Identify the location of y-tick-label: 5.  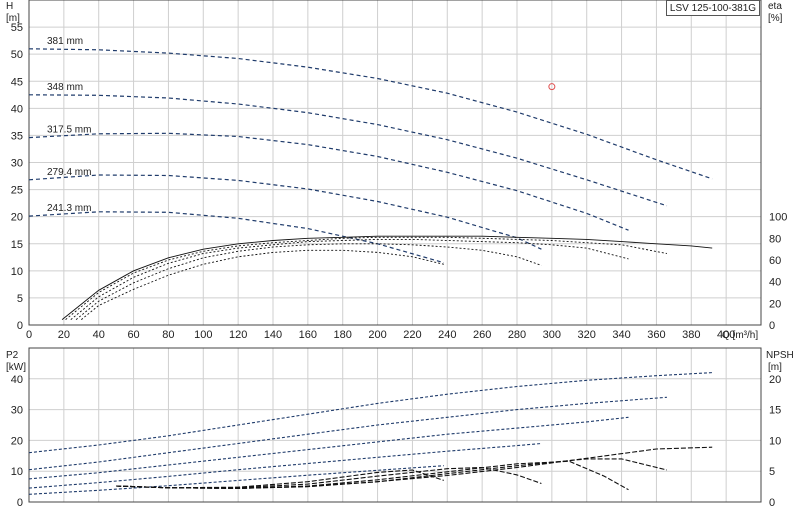
(20, 299).